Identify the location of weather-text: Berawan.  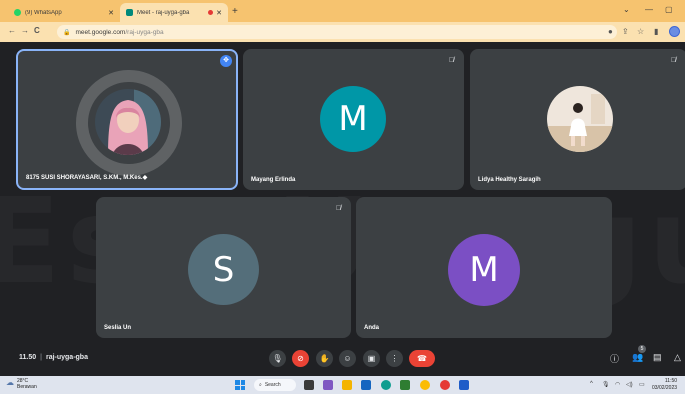
(27, 387).